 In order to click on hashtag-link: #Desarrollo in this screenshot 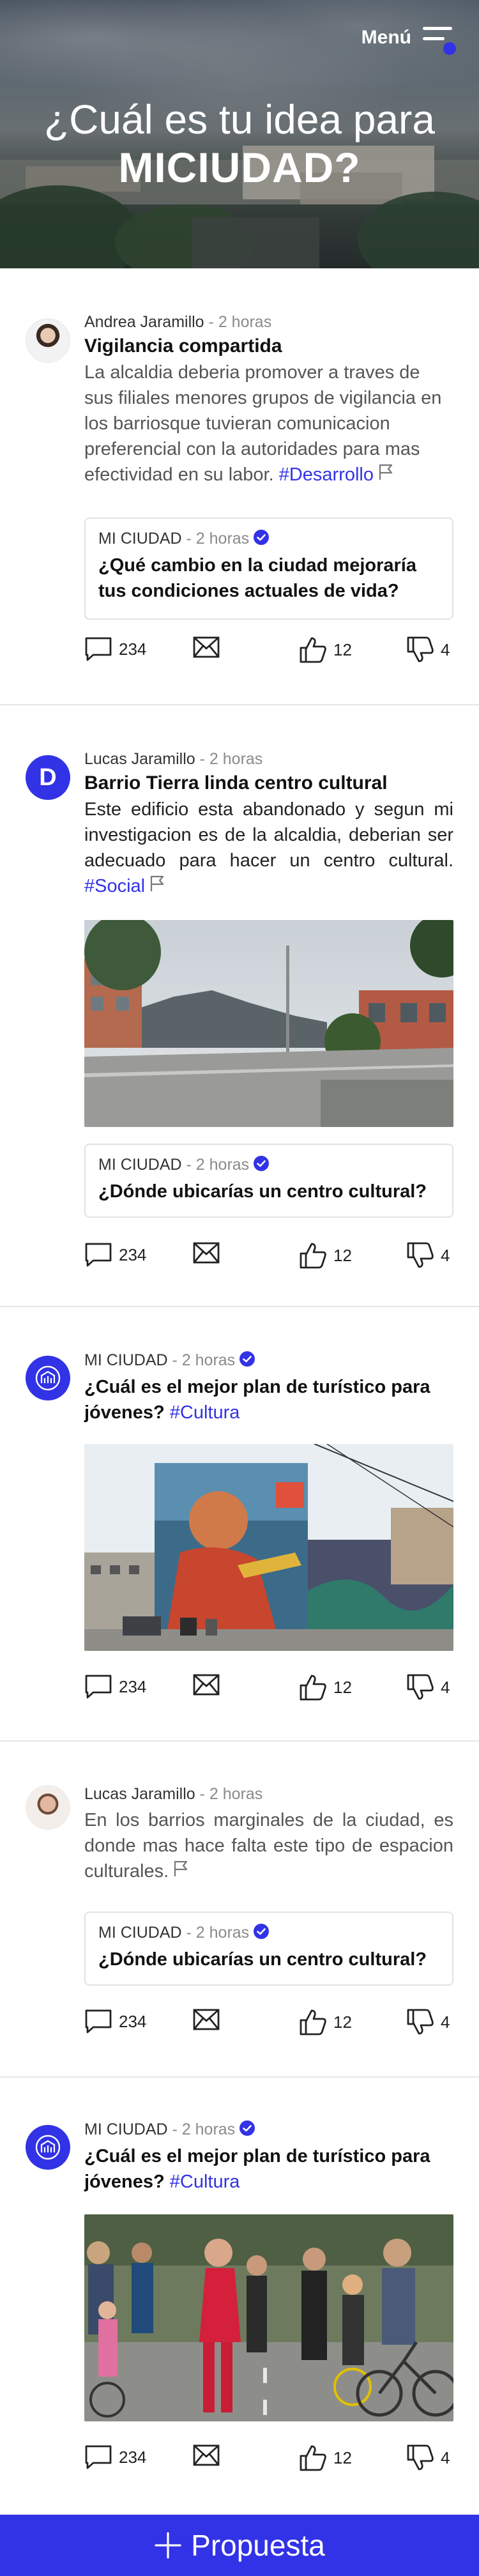, I will do `click(326, 474)`.